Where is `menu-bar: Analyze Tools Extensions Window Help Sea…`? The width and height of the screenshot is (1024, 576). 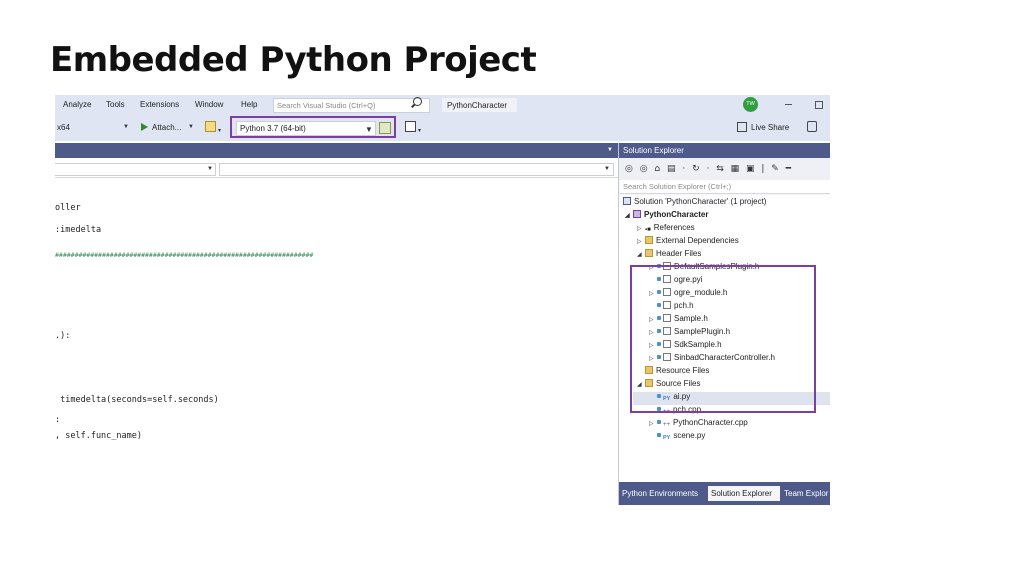
menu-bar: Analyze Tools Extensions Window Help Sea… is located at coordinates (442, 105).